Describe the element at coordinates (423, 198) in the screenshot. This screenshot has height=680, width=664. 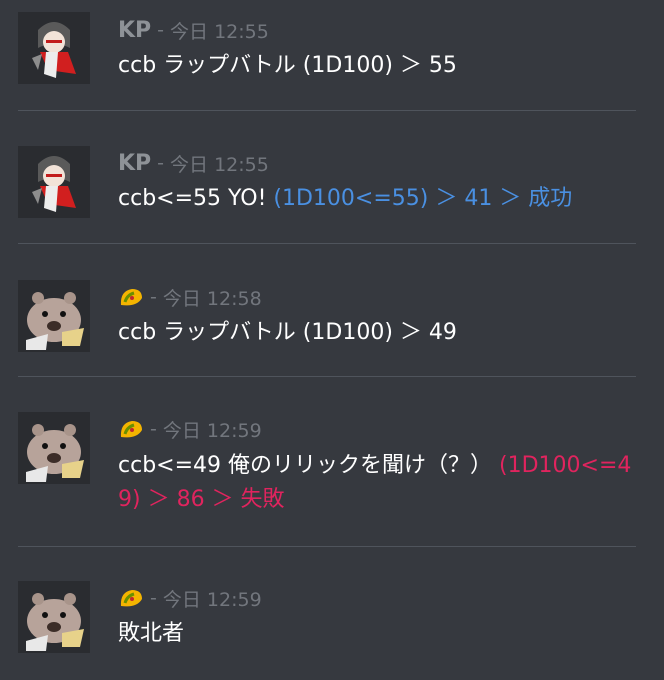
I see `dice-roll-success: (1D100<=55) ＞ 41 ＞ 成功` at that location.